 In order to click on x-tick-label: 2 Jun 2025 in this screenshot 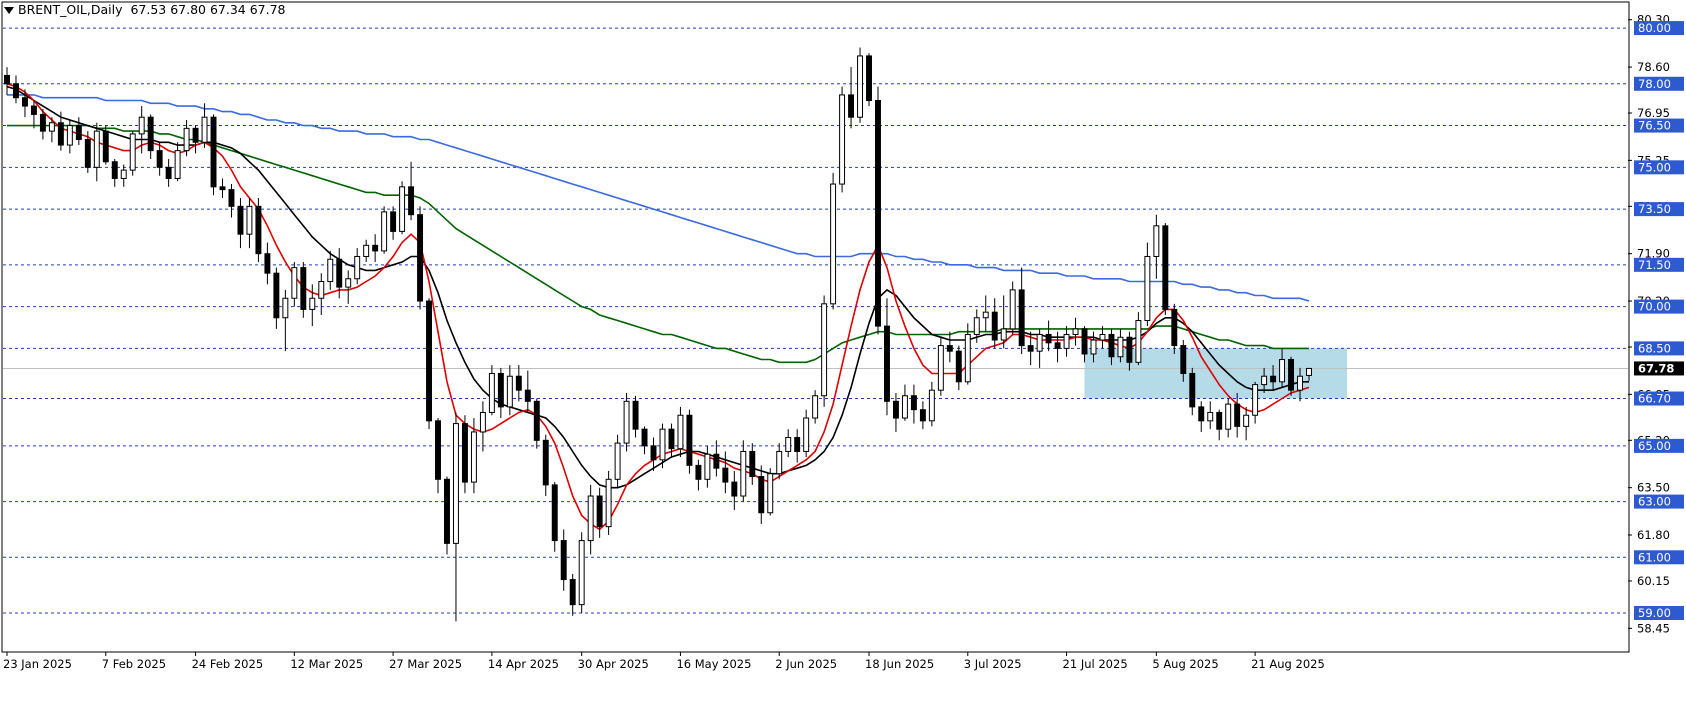, I will do `click(806, 664)`.